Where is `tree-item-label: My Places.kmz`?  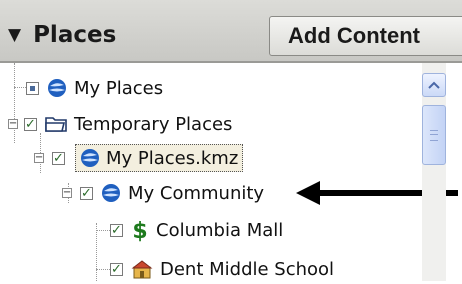 tree-item-label: My Places.kmz is located at coordinates (172, 158).